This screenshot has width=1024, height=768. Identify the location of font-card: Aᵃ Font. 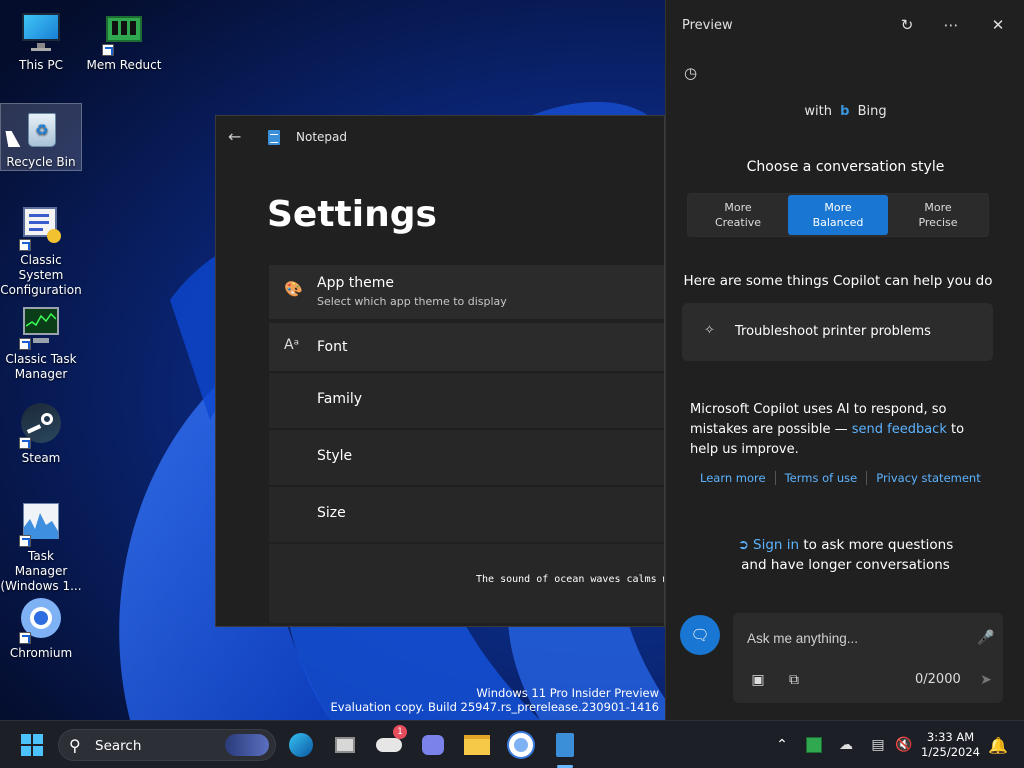
(466, 347).